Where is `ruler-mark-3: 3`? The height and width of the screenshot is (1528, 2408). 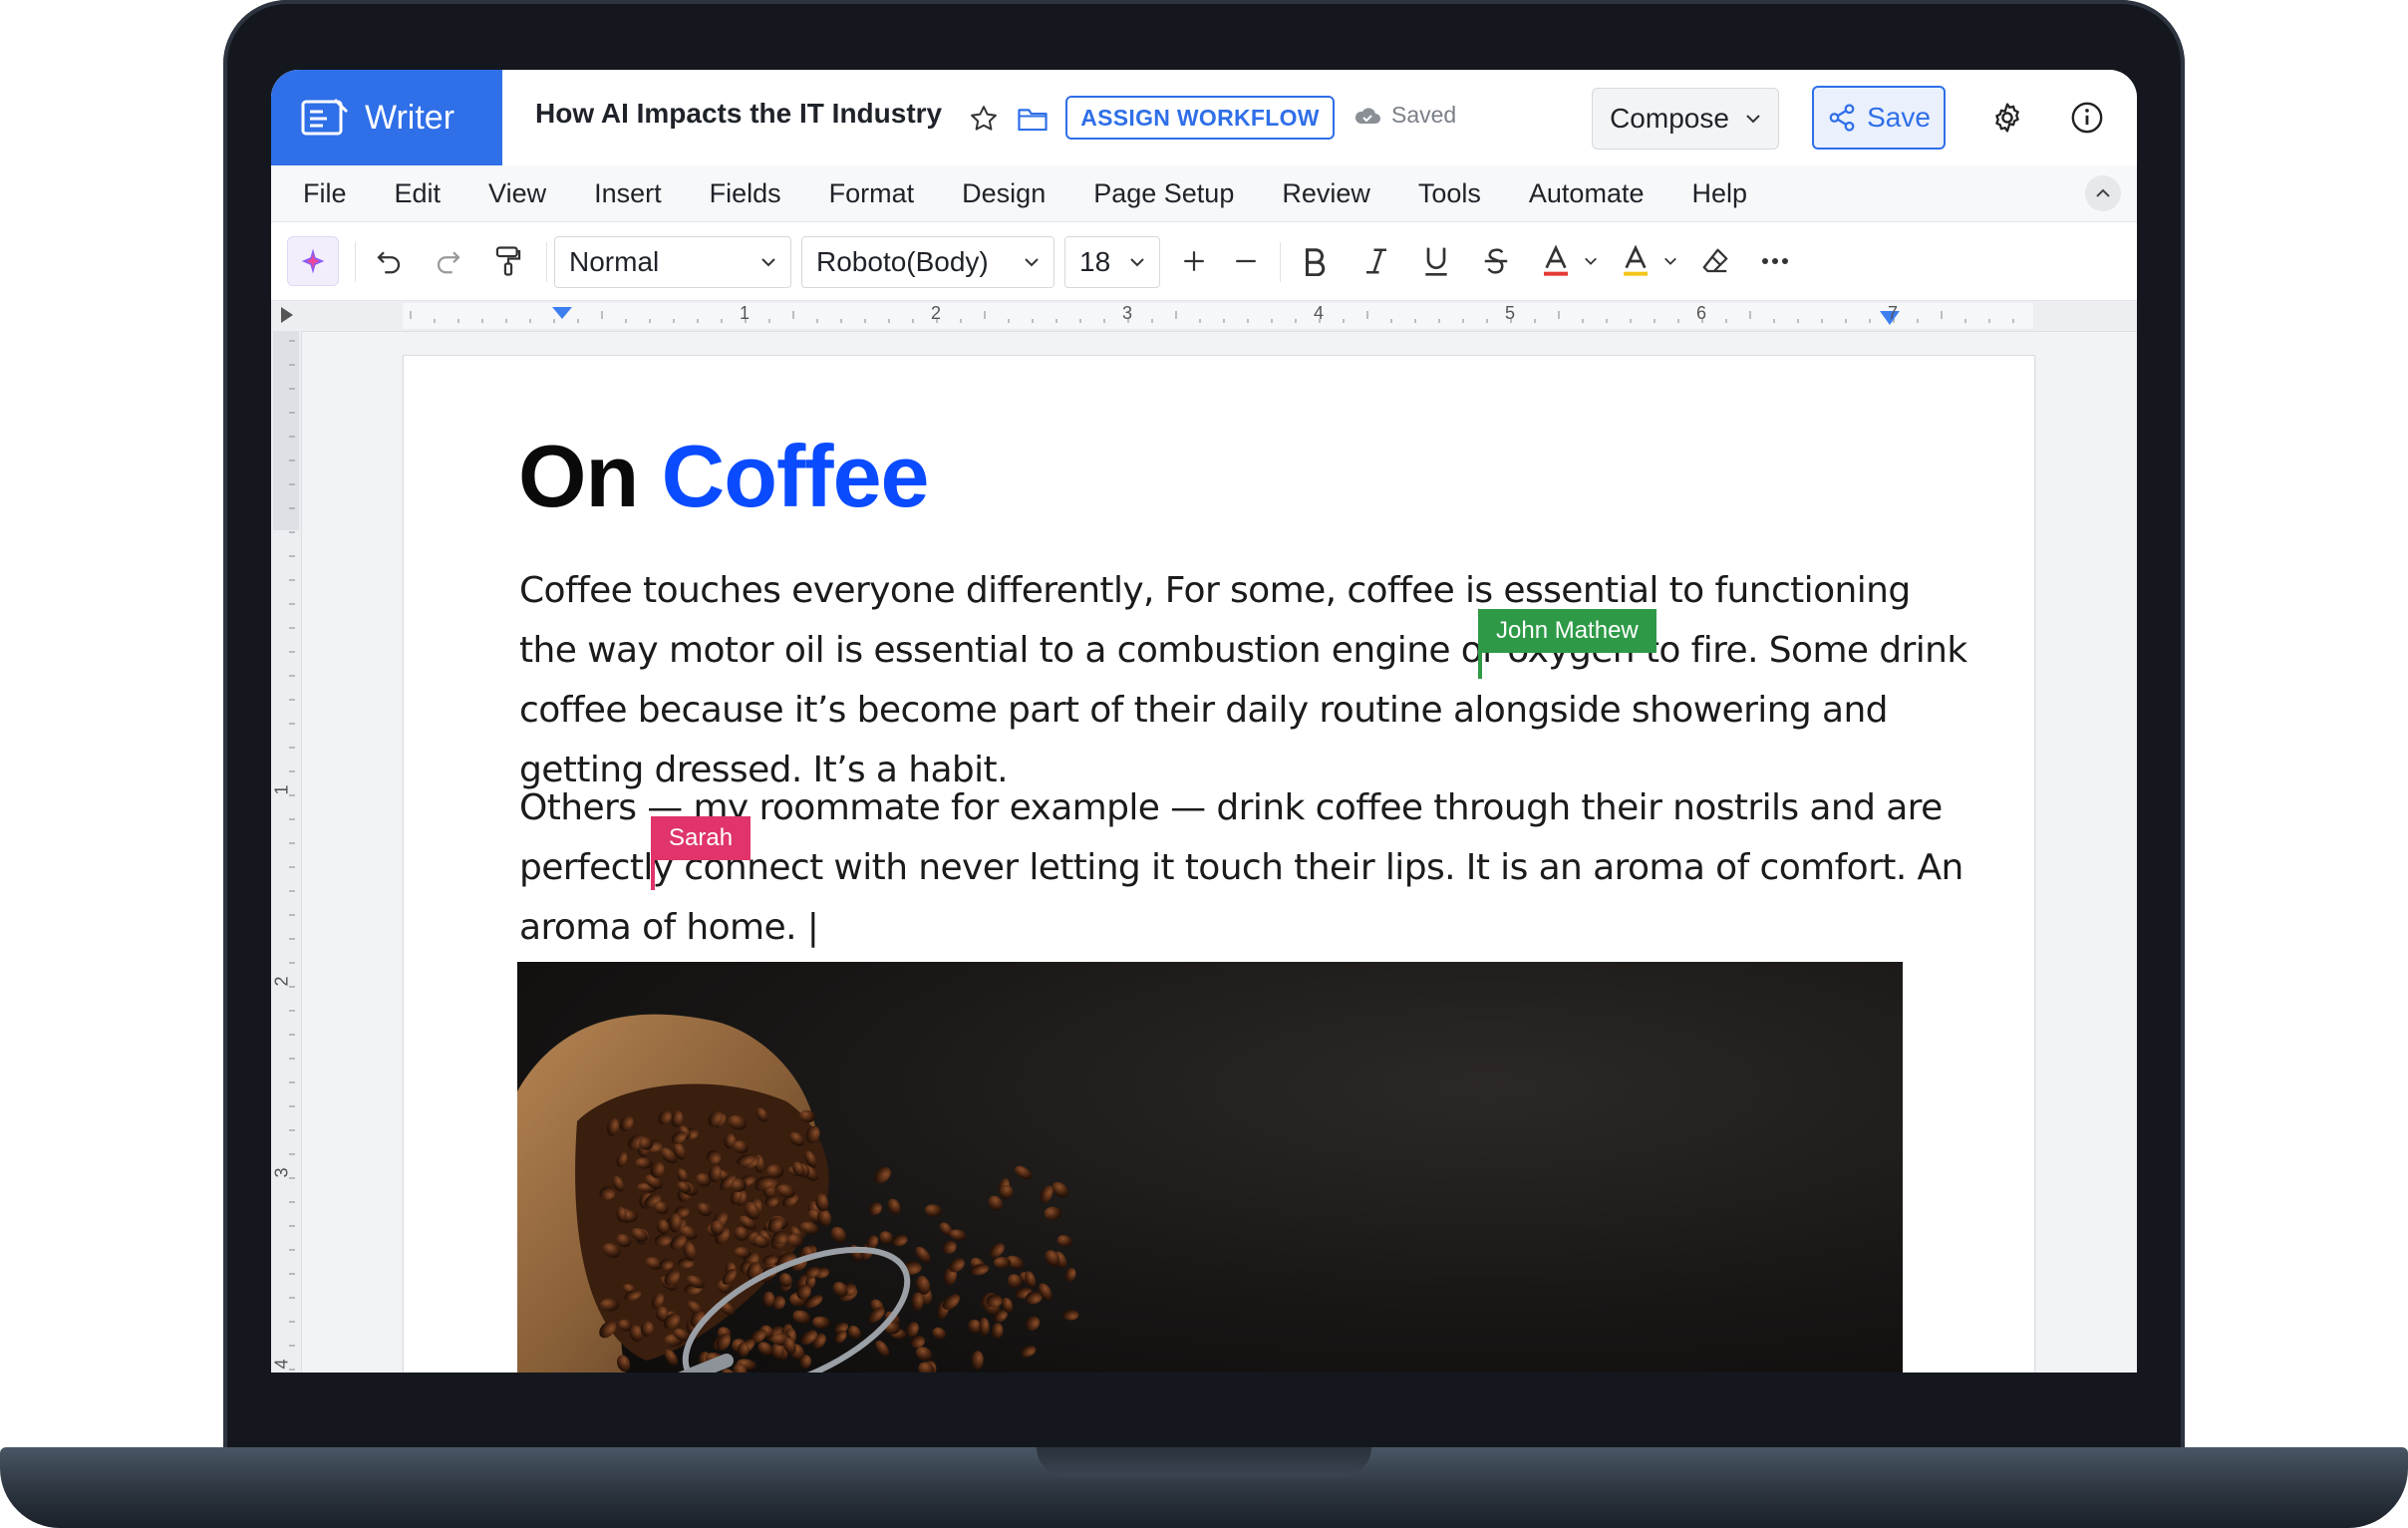
ruler-mark-3: 3 is located at coordinates (1127, 313).